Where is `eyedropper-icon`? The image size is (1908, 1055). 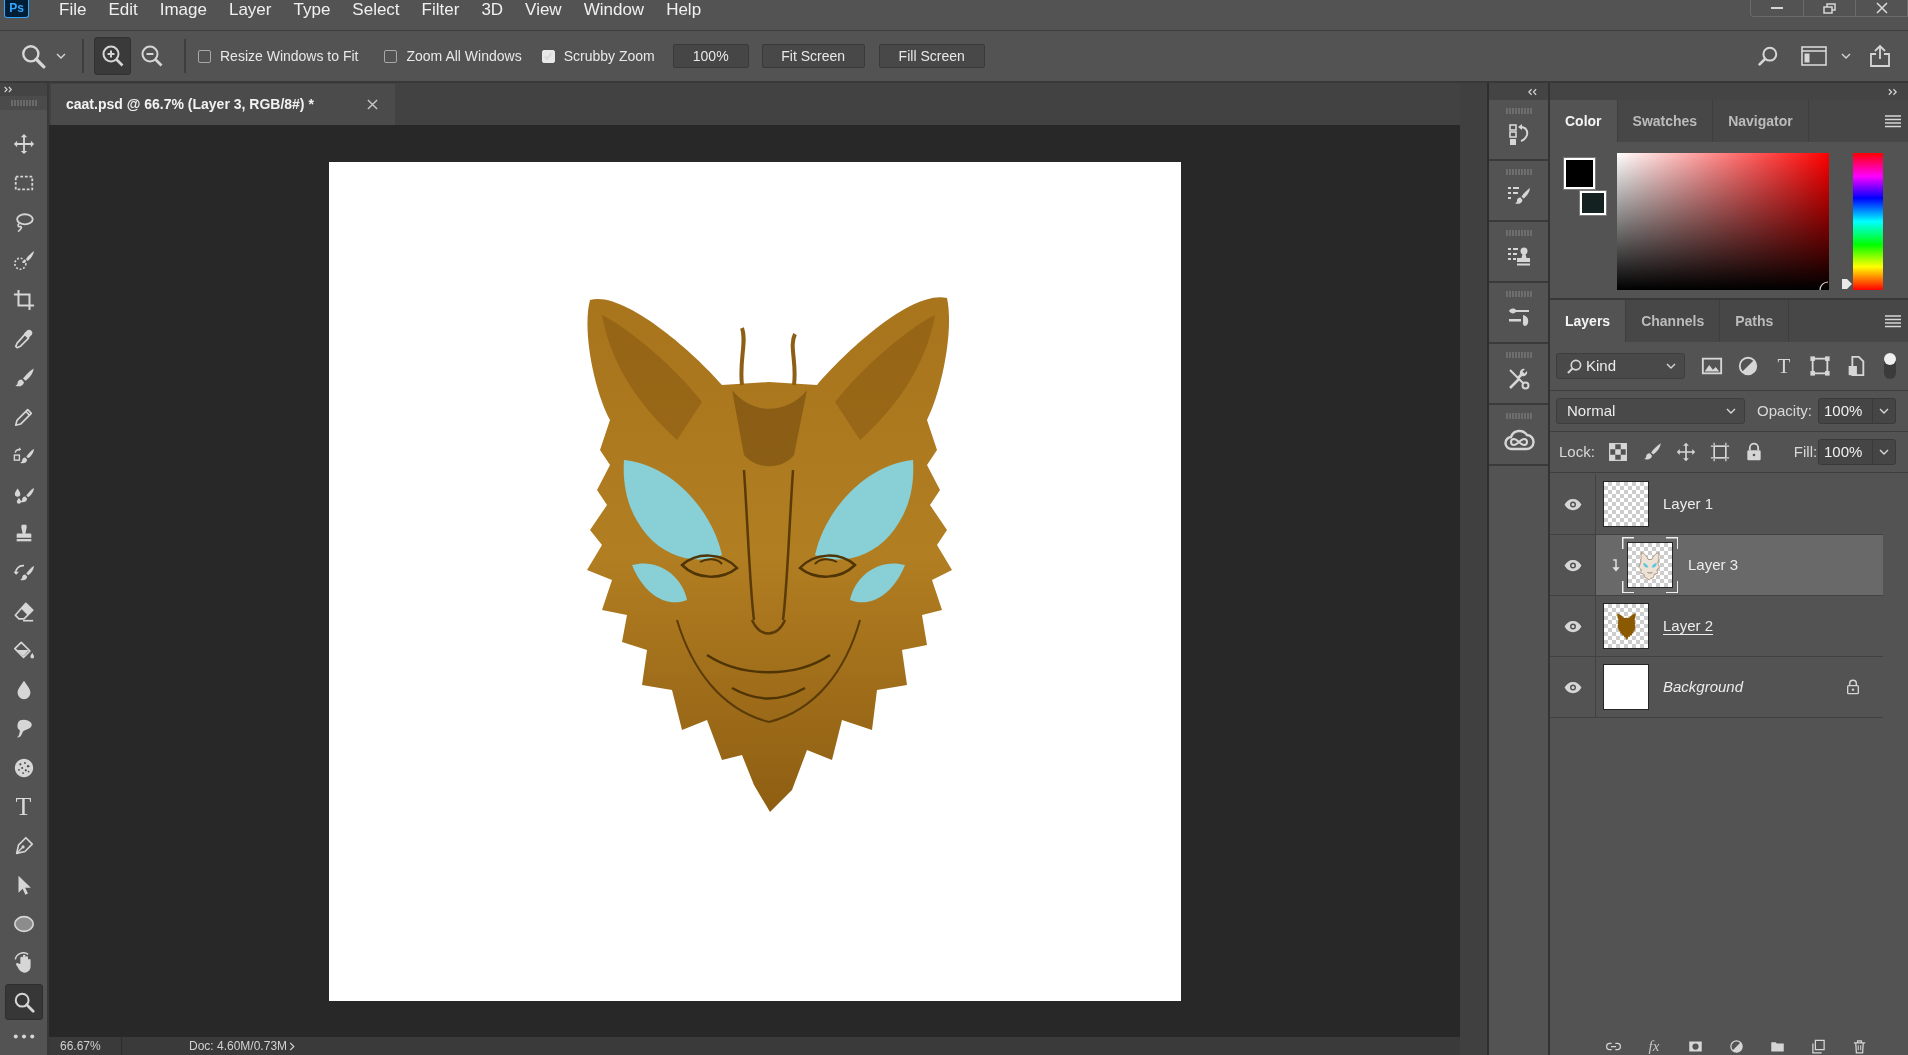
eyedropper-icon is located at coordinates (23, 338).